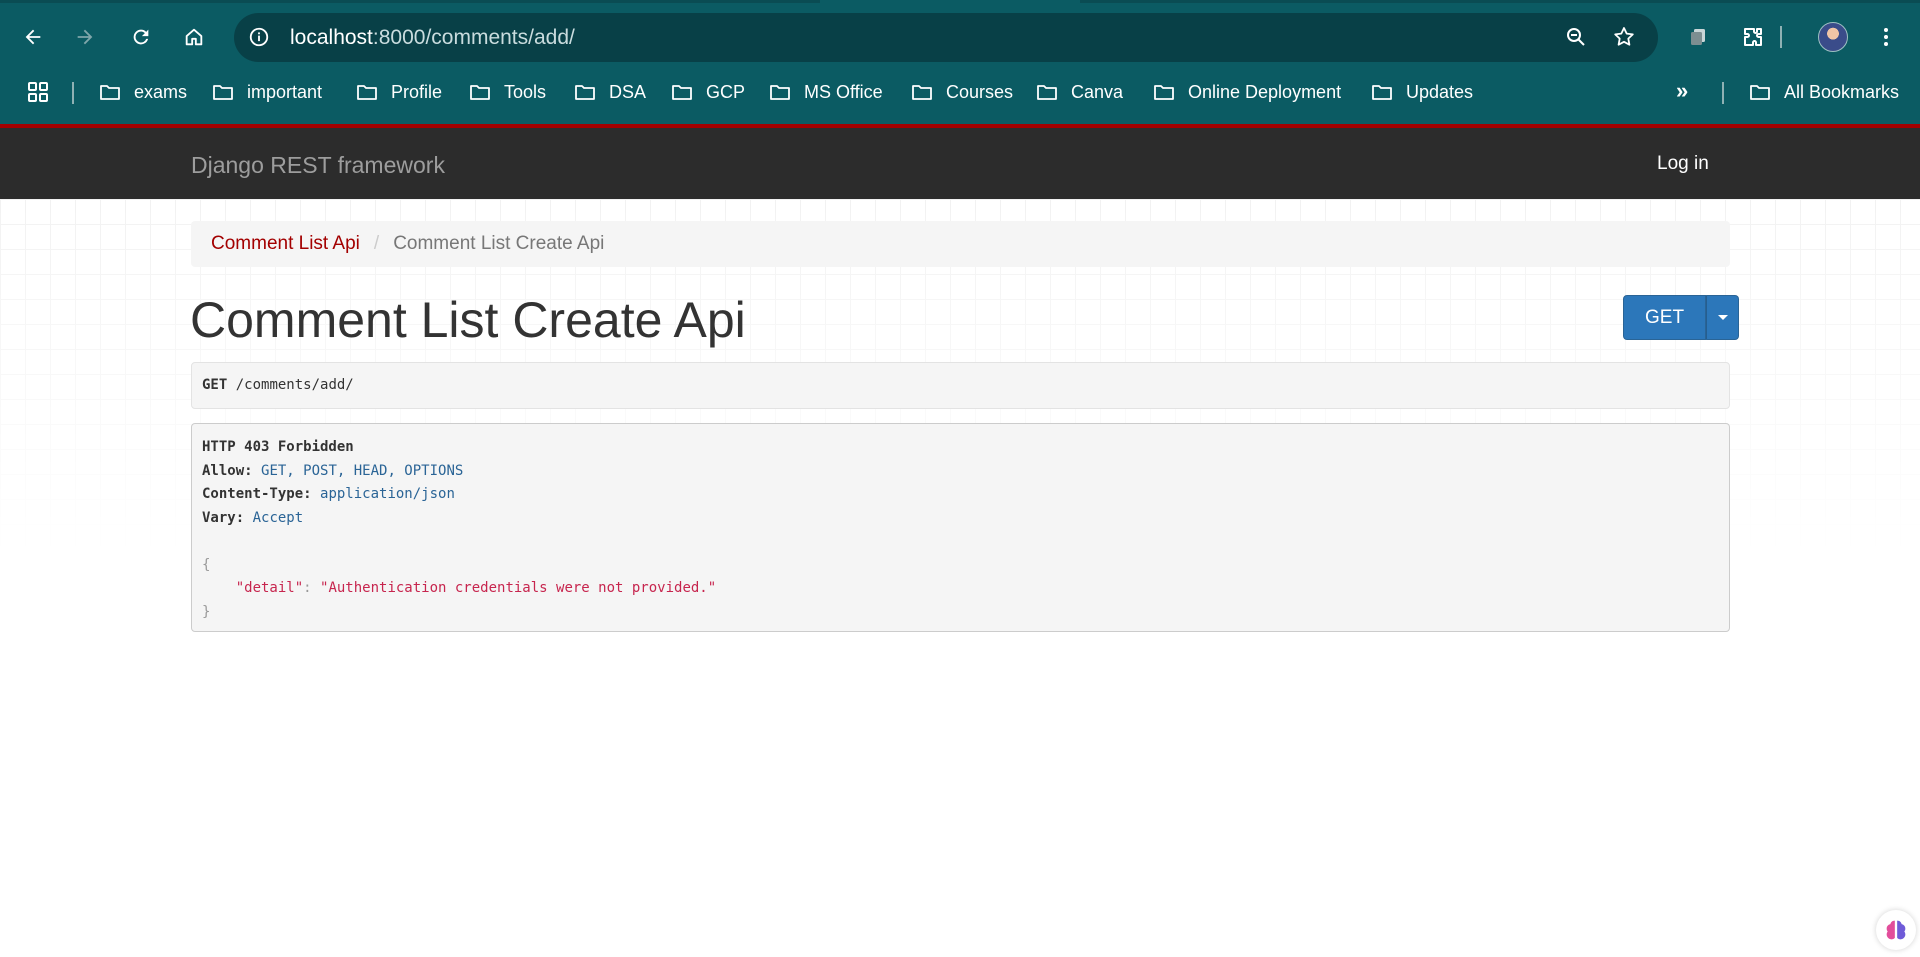 The image size is (1920, 957). Describe the element at coordinates (215, 385) in the screenshot. I see `request-method: GET` at that location.